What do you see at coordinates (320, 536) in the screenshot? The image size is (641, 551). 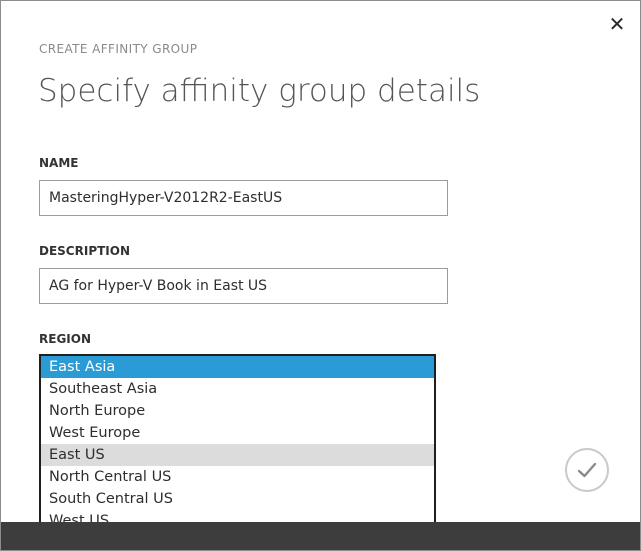 I see `bottom-bar` at bounding box center [320, 536].